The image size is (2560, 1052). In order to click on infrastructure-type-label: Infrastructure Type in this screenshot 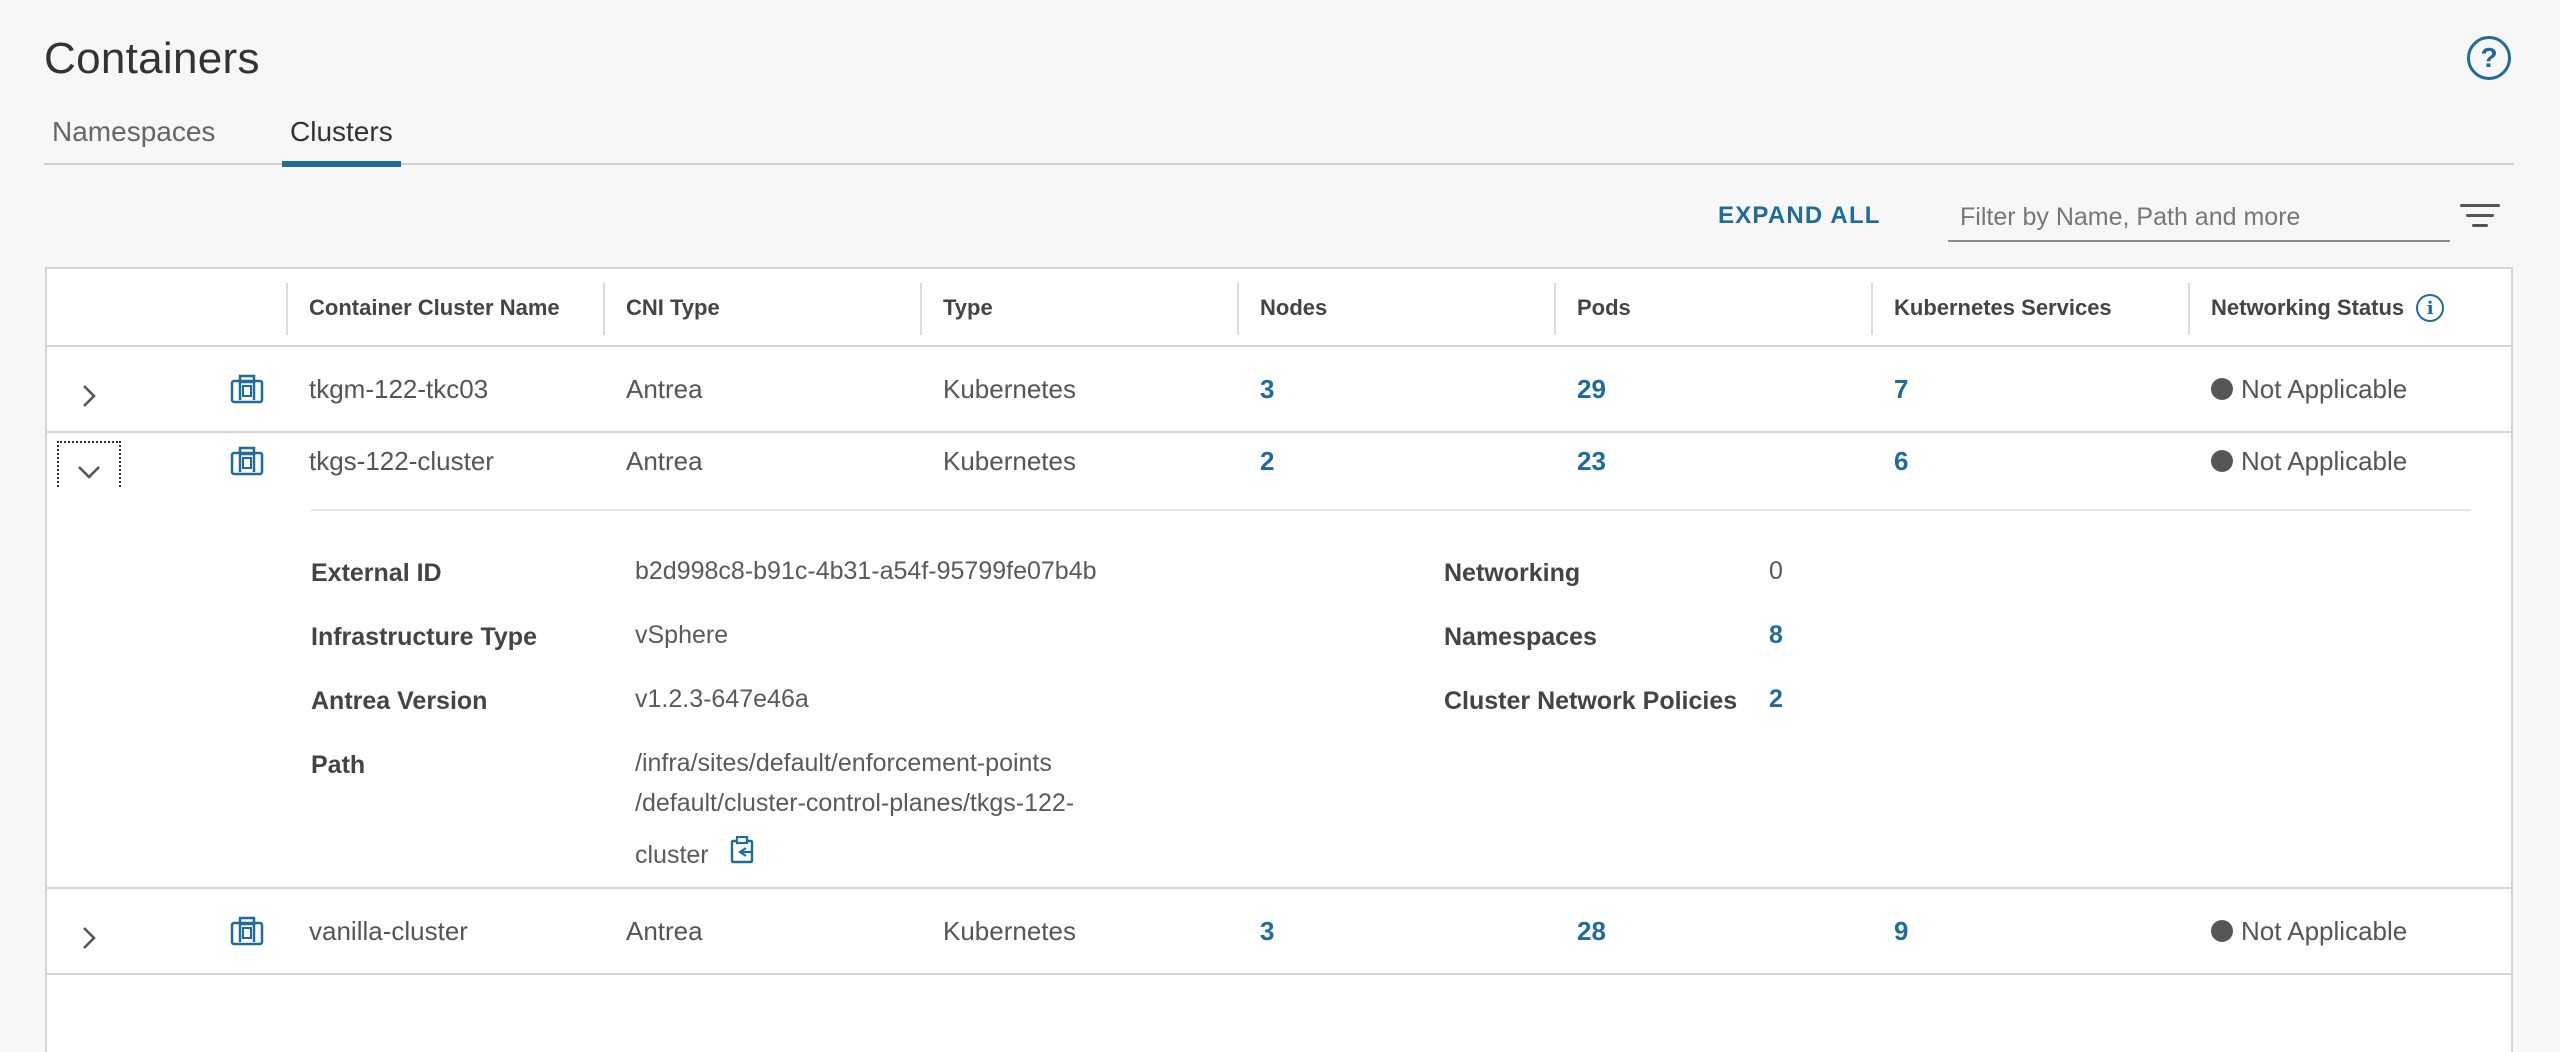, I will do `click(424, 637)`.